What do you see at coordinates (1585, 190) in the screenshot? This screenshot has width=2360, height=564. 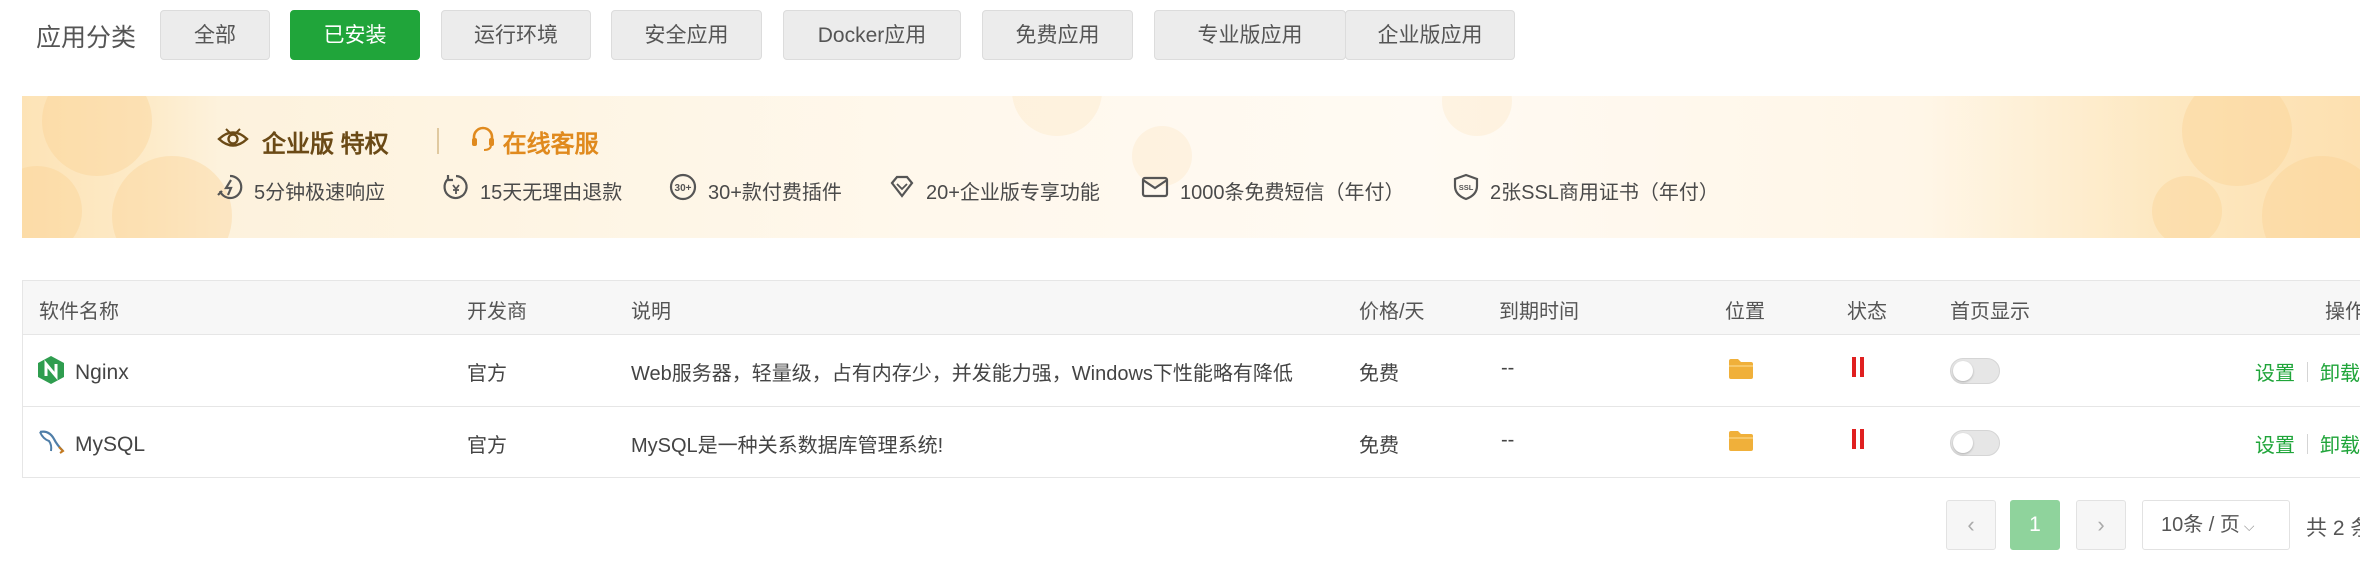 I see `feature-item: SSL 2张SSL商用证书（年付）` at bounding box center [1585, 190].